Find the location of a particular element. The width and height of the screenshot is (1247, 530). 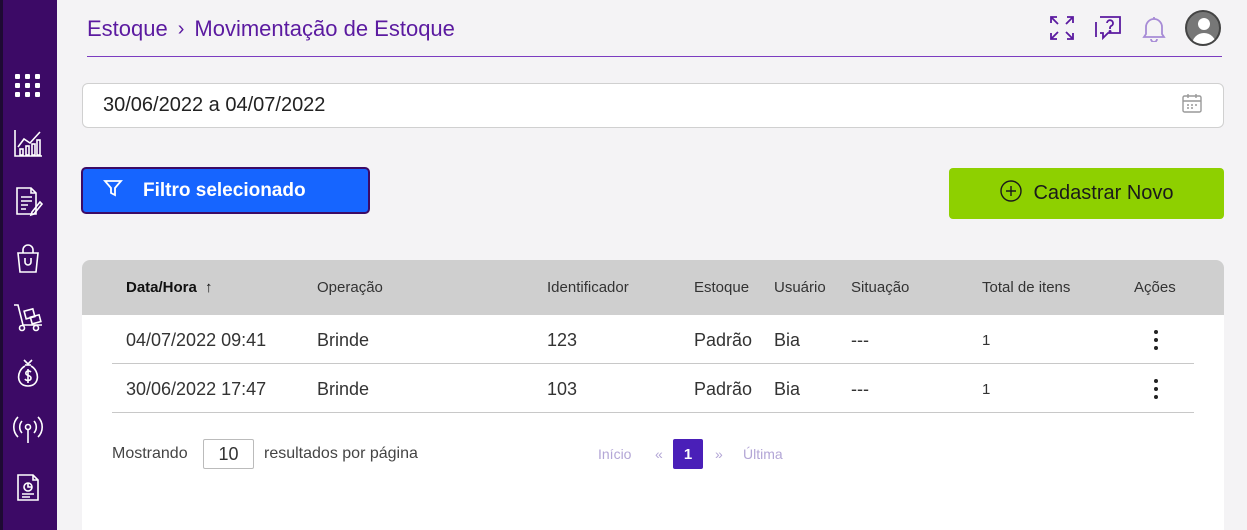

shopping-bag-icon is located at coordinates (28, 259).